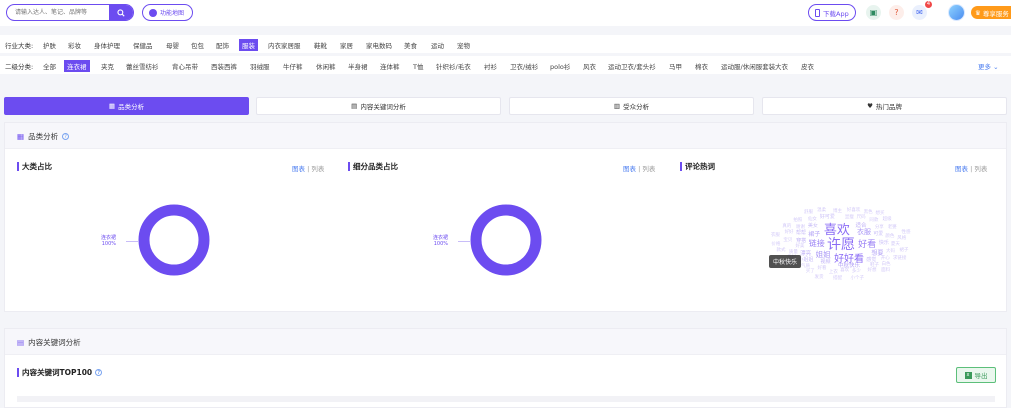 Image resolution: width=1011 pixels, height=408 pixels. What do you see at coordinates (378, 106) in the screenshot?
I see `tab-keyword-analysis: ▤ 内容关键词分析` at bounding box center [378, 106].